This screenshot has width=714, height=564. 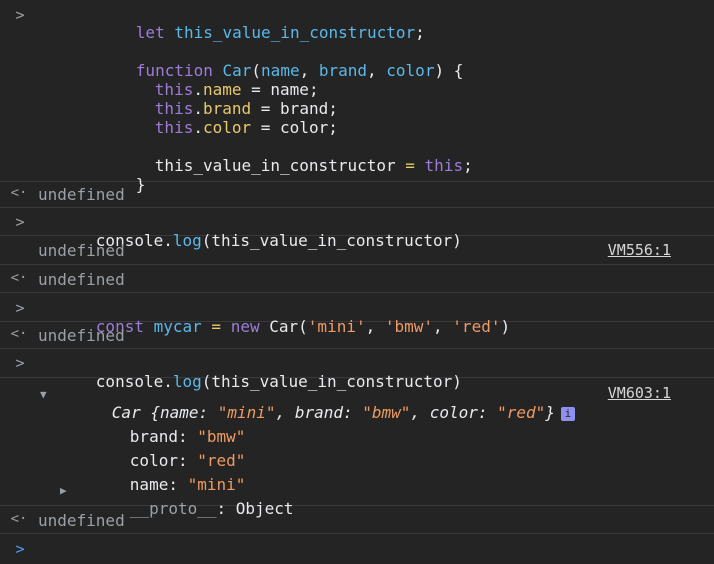 I want to click on collapse-triangle-icon: ▶, so click(x=63, y=490).